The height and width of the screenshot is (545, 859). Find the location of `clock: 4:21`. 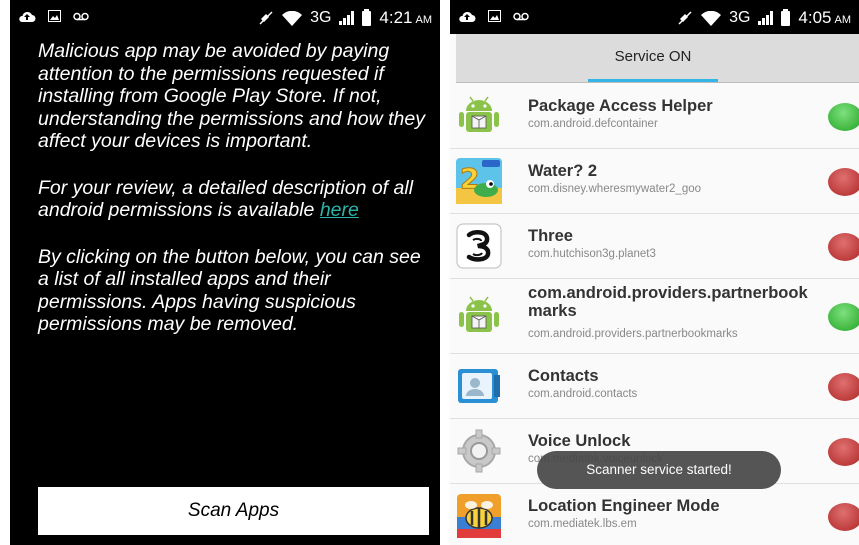

clock: 4:21 is located at coordinates (396, 17).